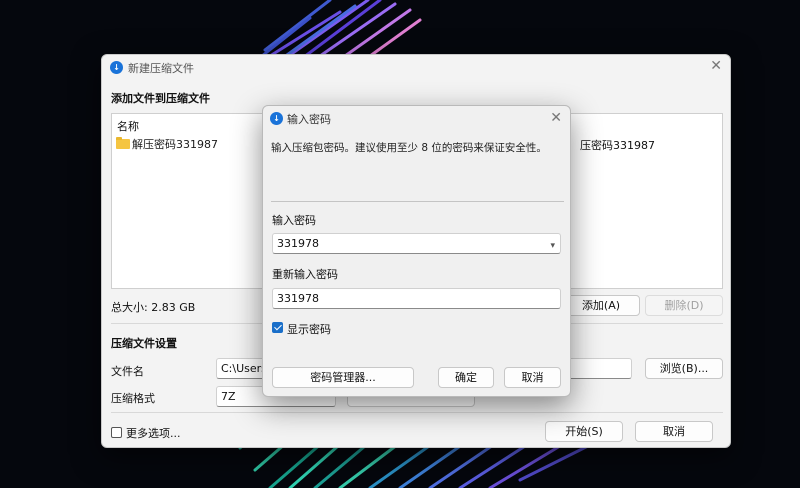 The width and height of the screenshot is (800, 488). What do you see at coordinates (116, 432) in the screenshot?
I see `more-options-checkbox` at bounding box center [116, 432].